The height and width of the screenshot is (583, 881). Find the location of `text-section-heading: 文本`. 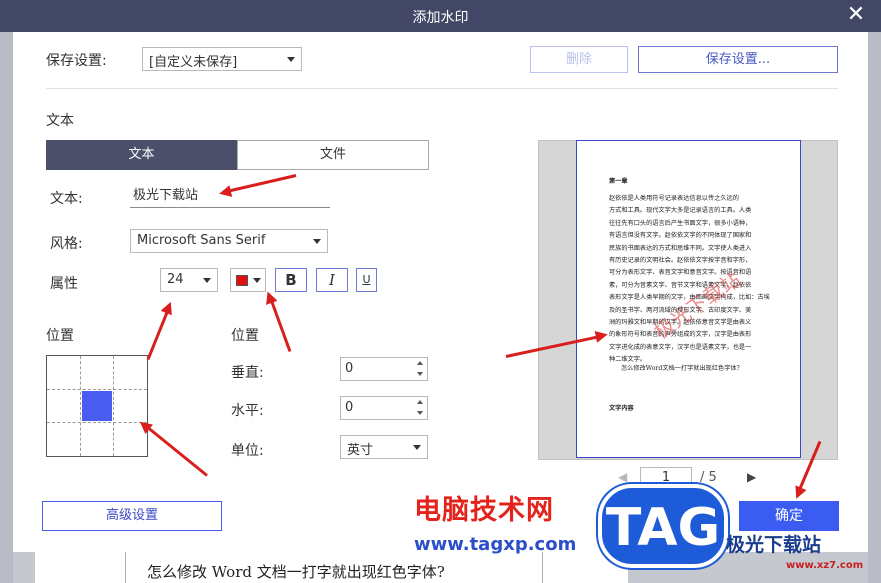

text-section-heading: 文本 is located at coordinates (60, 121).